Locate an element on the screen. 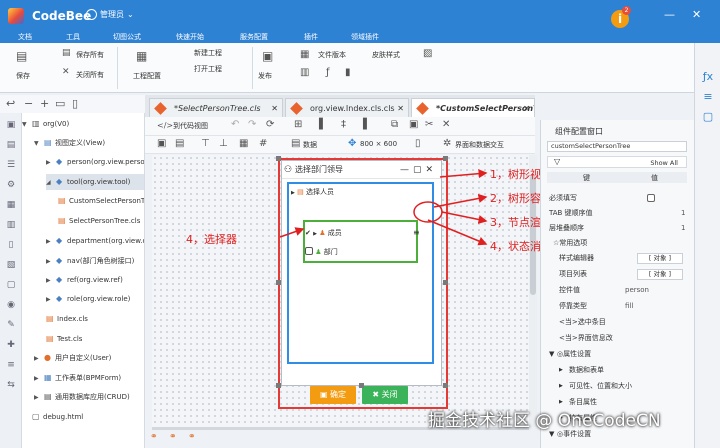 The image size is (720, 448). property-key: 必须填写 is located at coordinates (563, 198).